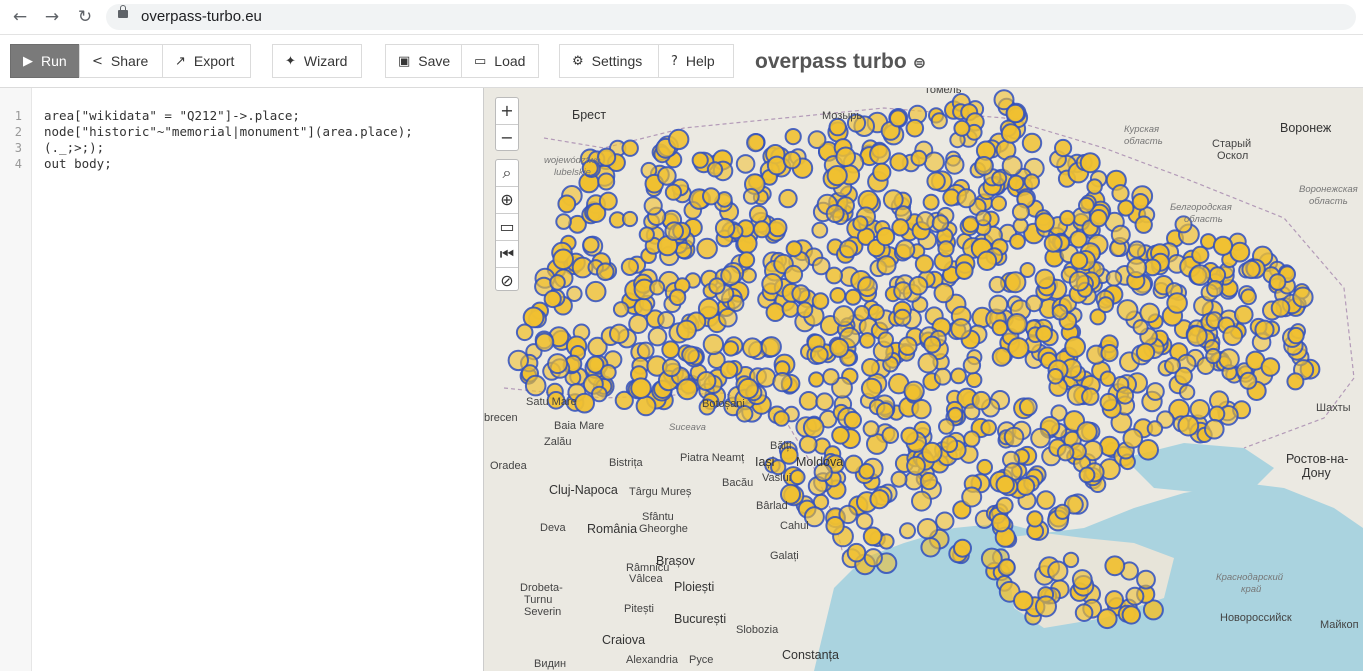  What do you see at coordinates (317, 61) in the screenshot?
I see `wizard-button: ✦ Wizard` at bounding box center [317, 61].